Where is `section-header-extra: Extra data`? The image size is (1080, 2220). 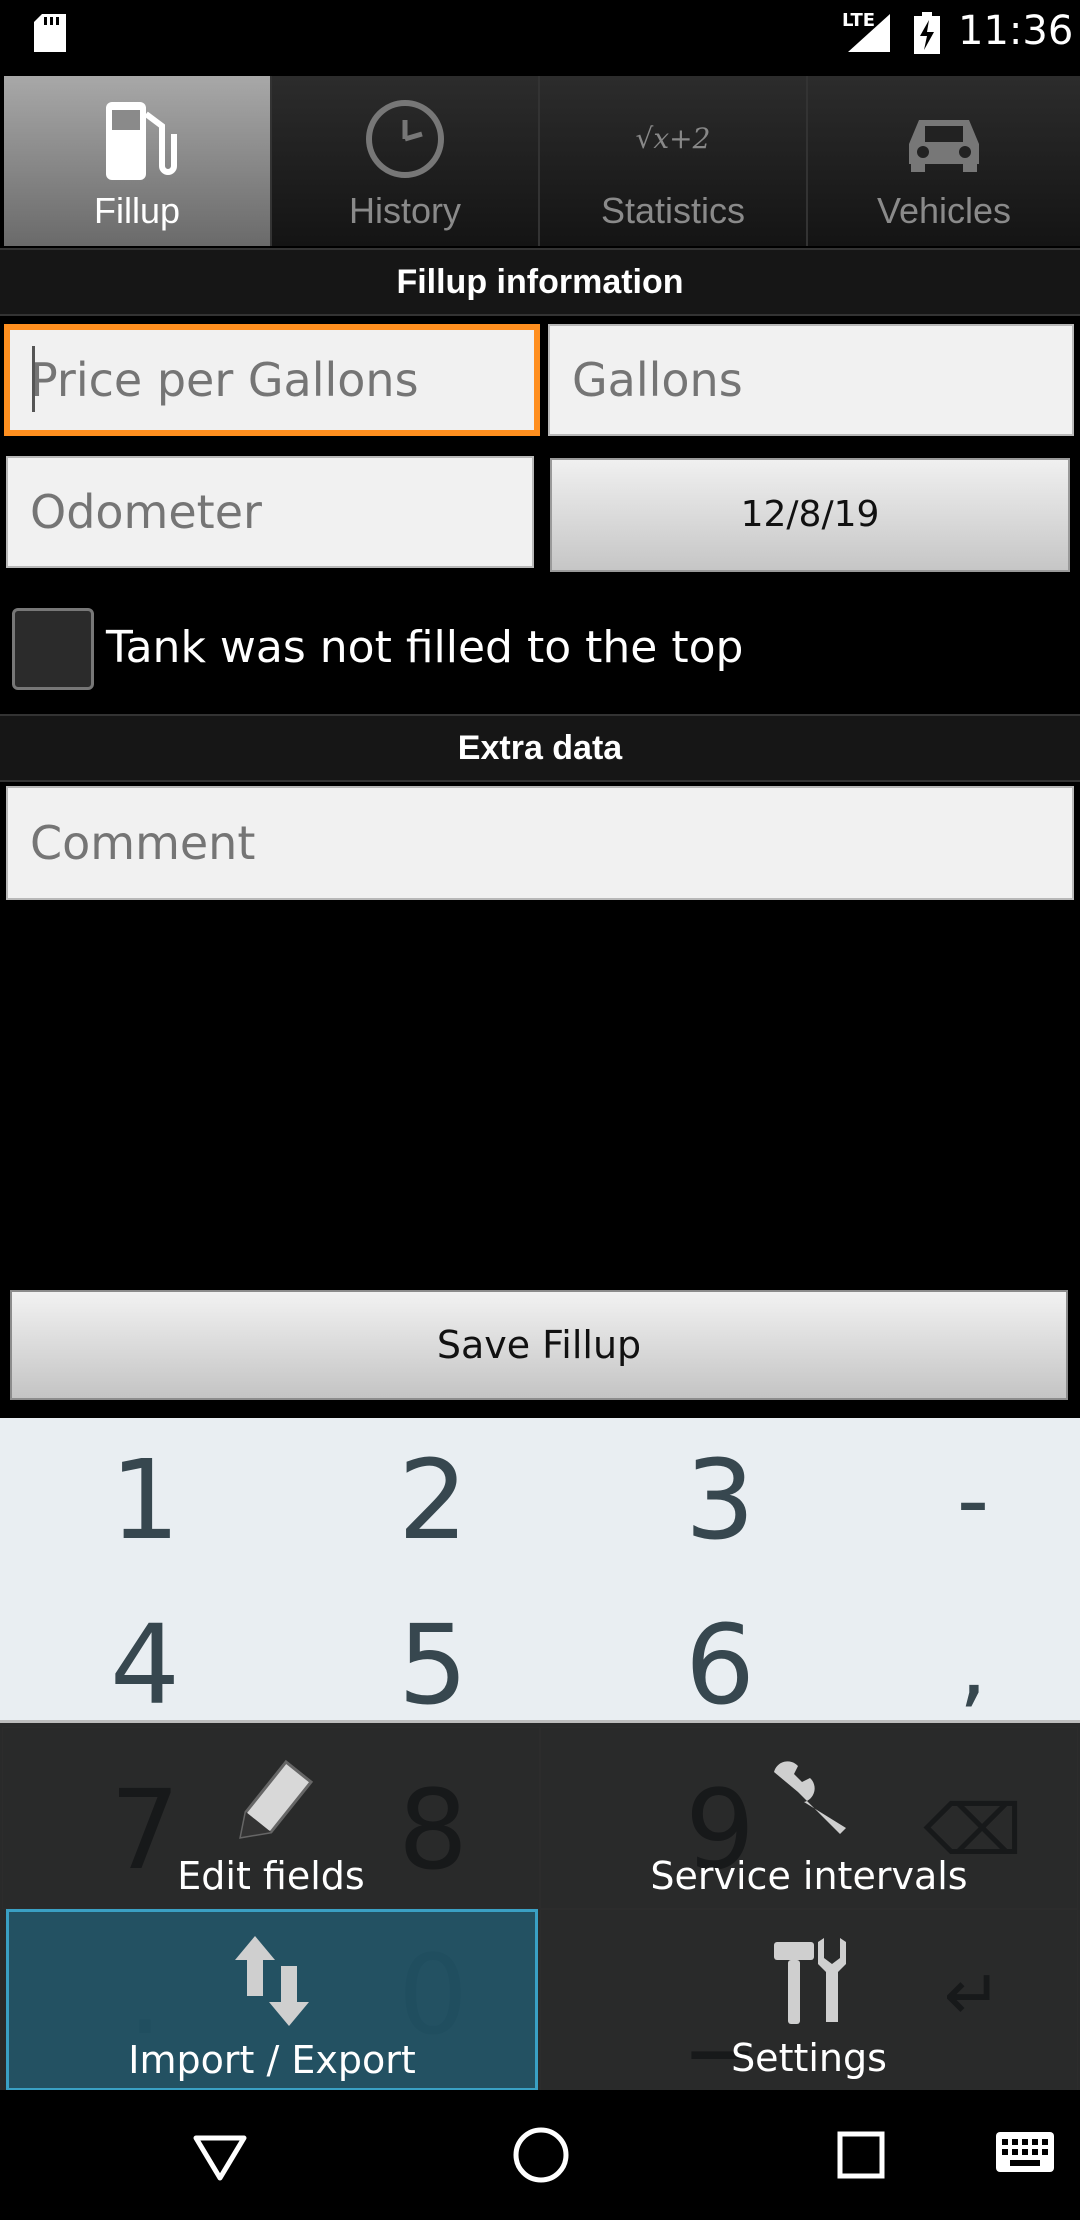
section-header-extra: Extra data is located at coordinates (540, 748).